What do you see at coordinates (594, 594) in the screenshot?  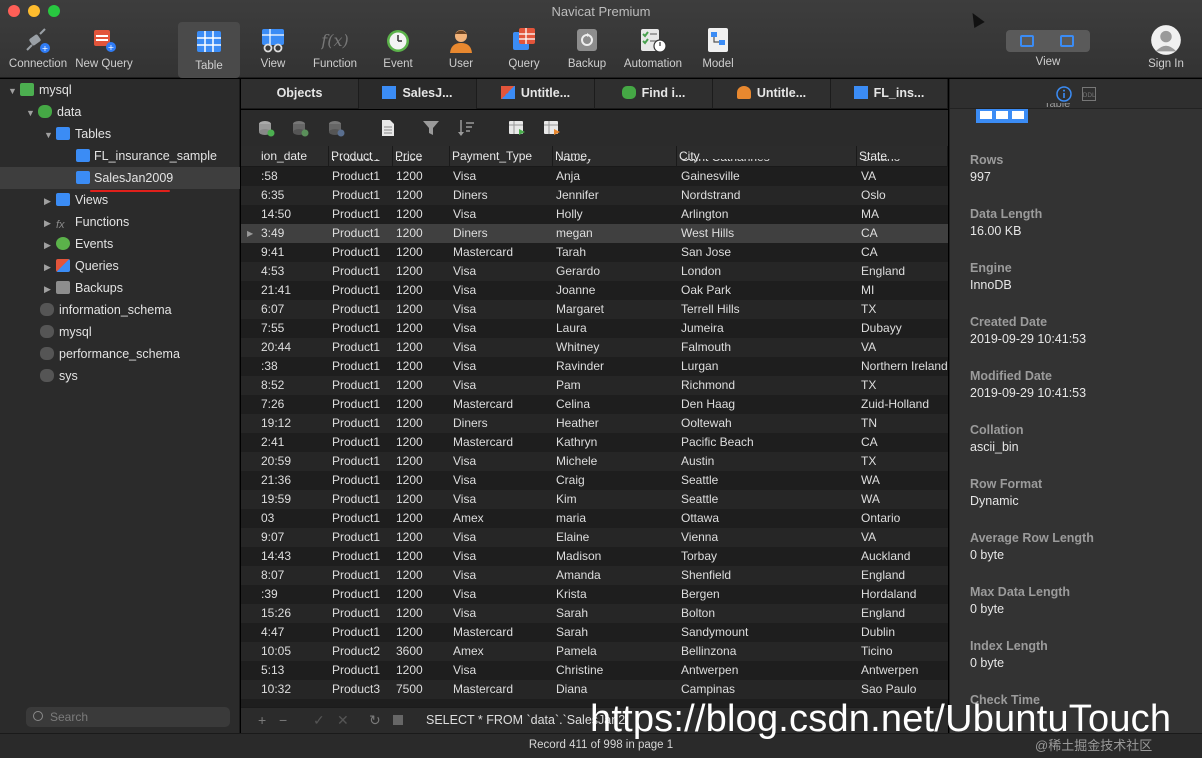 I see `table-row: :39 Product1 1200 Visa Krista Bergen Hordaland` at bounding box center [594, 594].